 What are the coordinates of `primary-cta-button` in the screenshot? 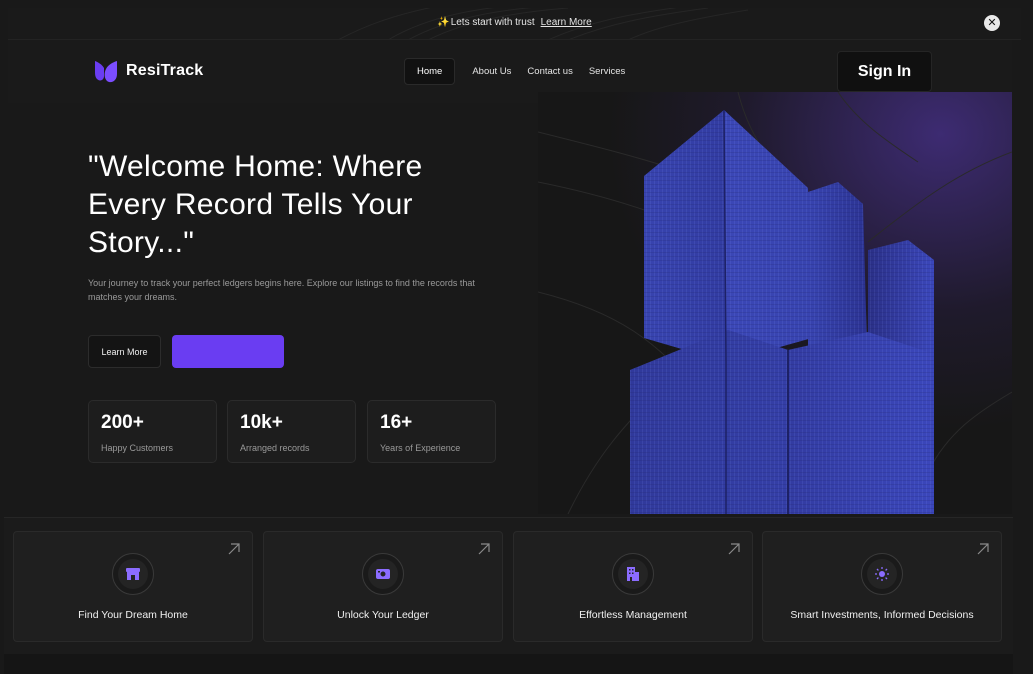 It's located at (228, 351).